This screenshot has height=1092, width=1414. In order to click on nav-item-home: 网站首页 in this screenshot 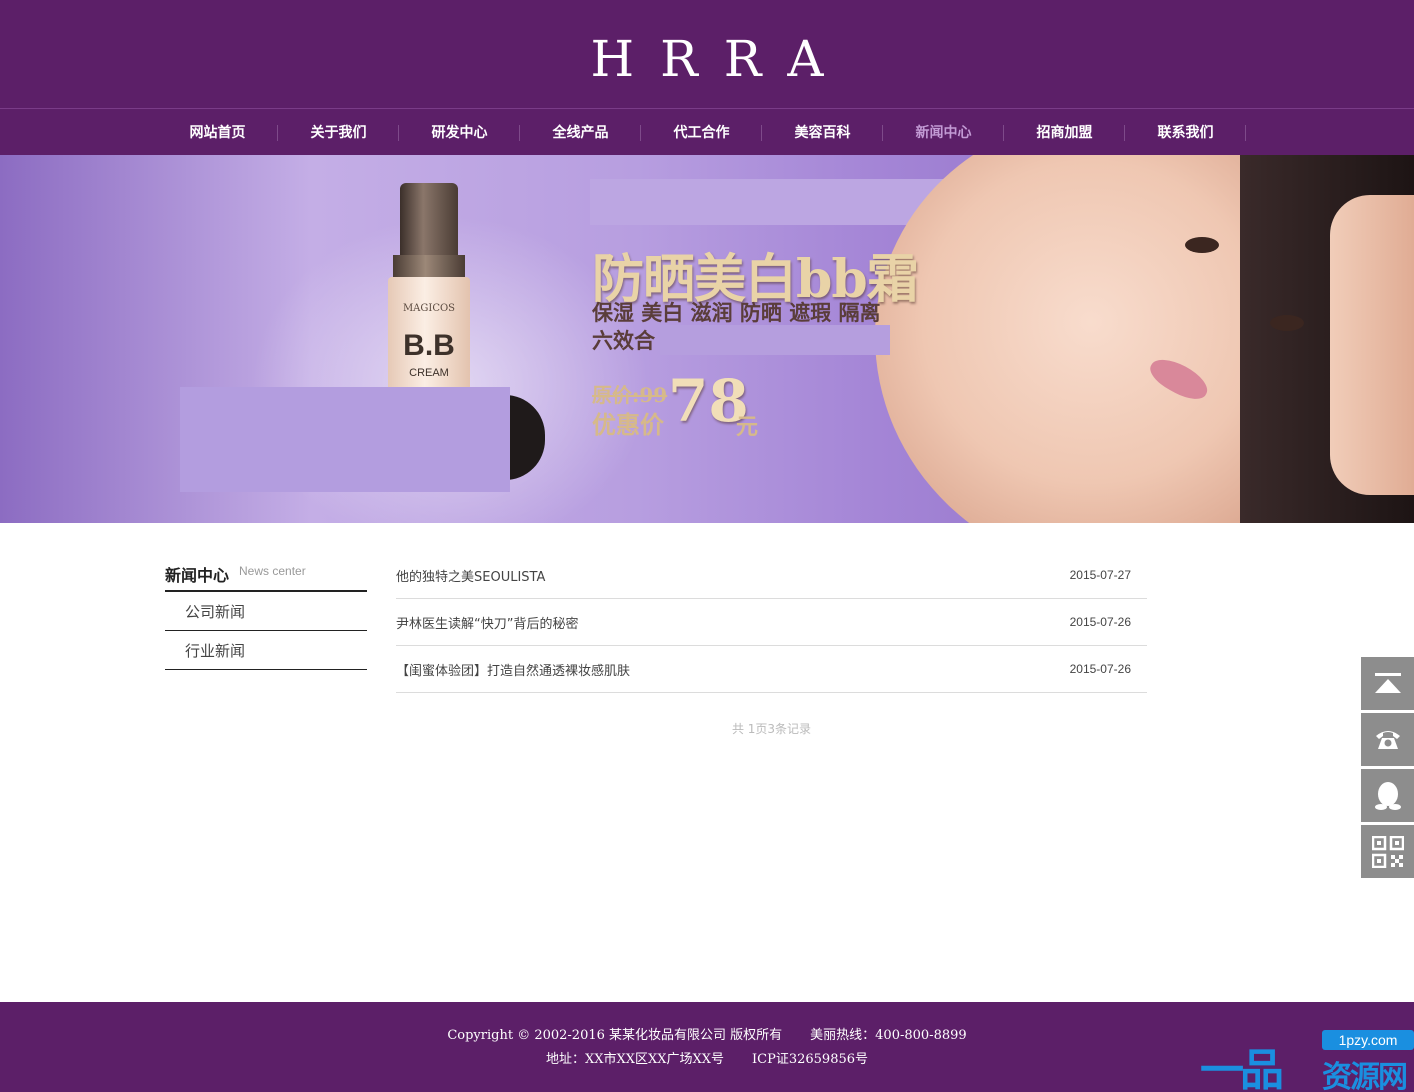, I will do `click(217, 132)`.